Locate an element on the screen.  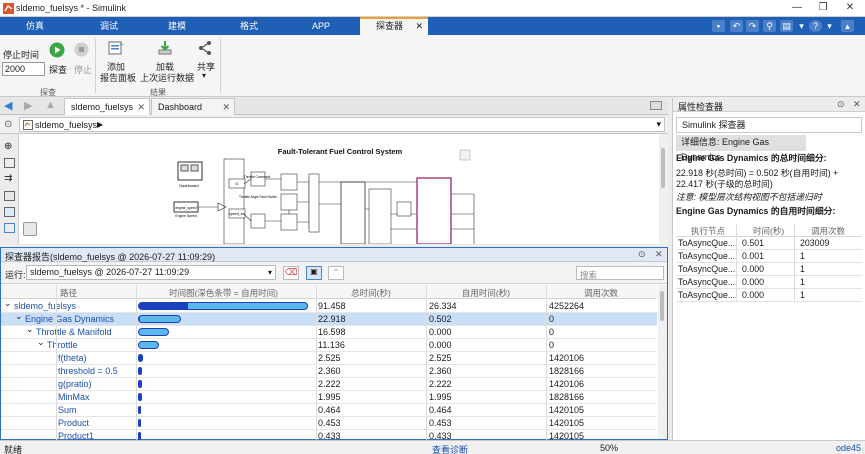
search-icon: ⚲ is located at coordinates (769, 26).